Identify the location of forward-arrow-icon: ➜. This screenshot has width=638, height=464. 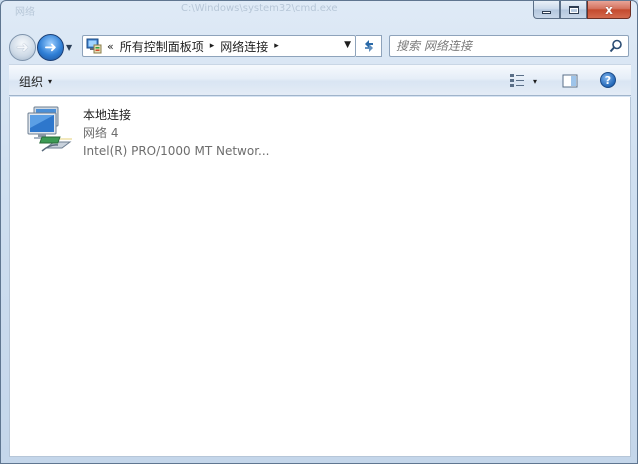
(50, 46).